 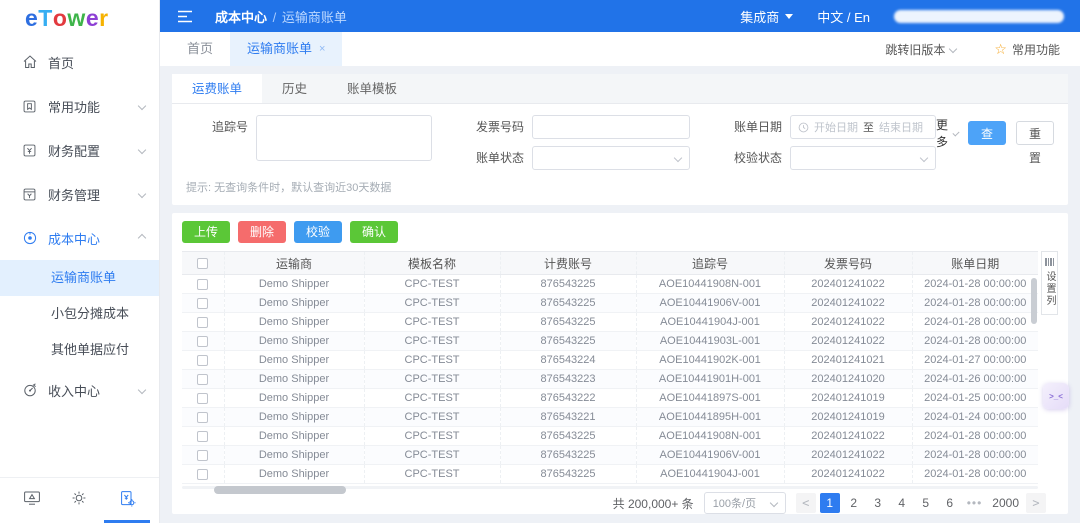 What do you see at coordinates (611, 158) in the screenshot?
I see `bill-status-select` at bounding box center [611, 158].